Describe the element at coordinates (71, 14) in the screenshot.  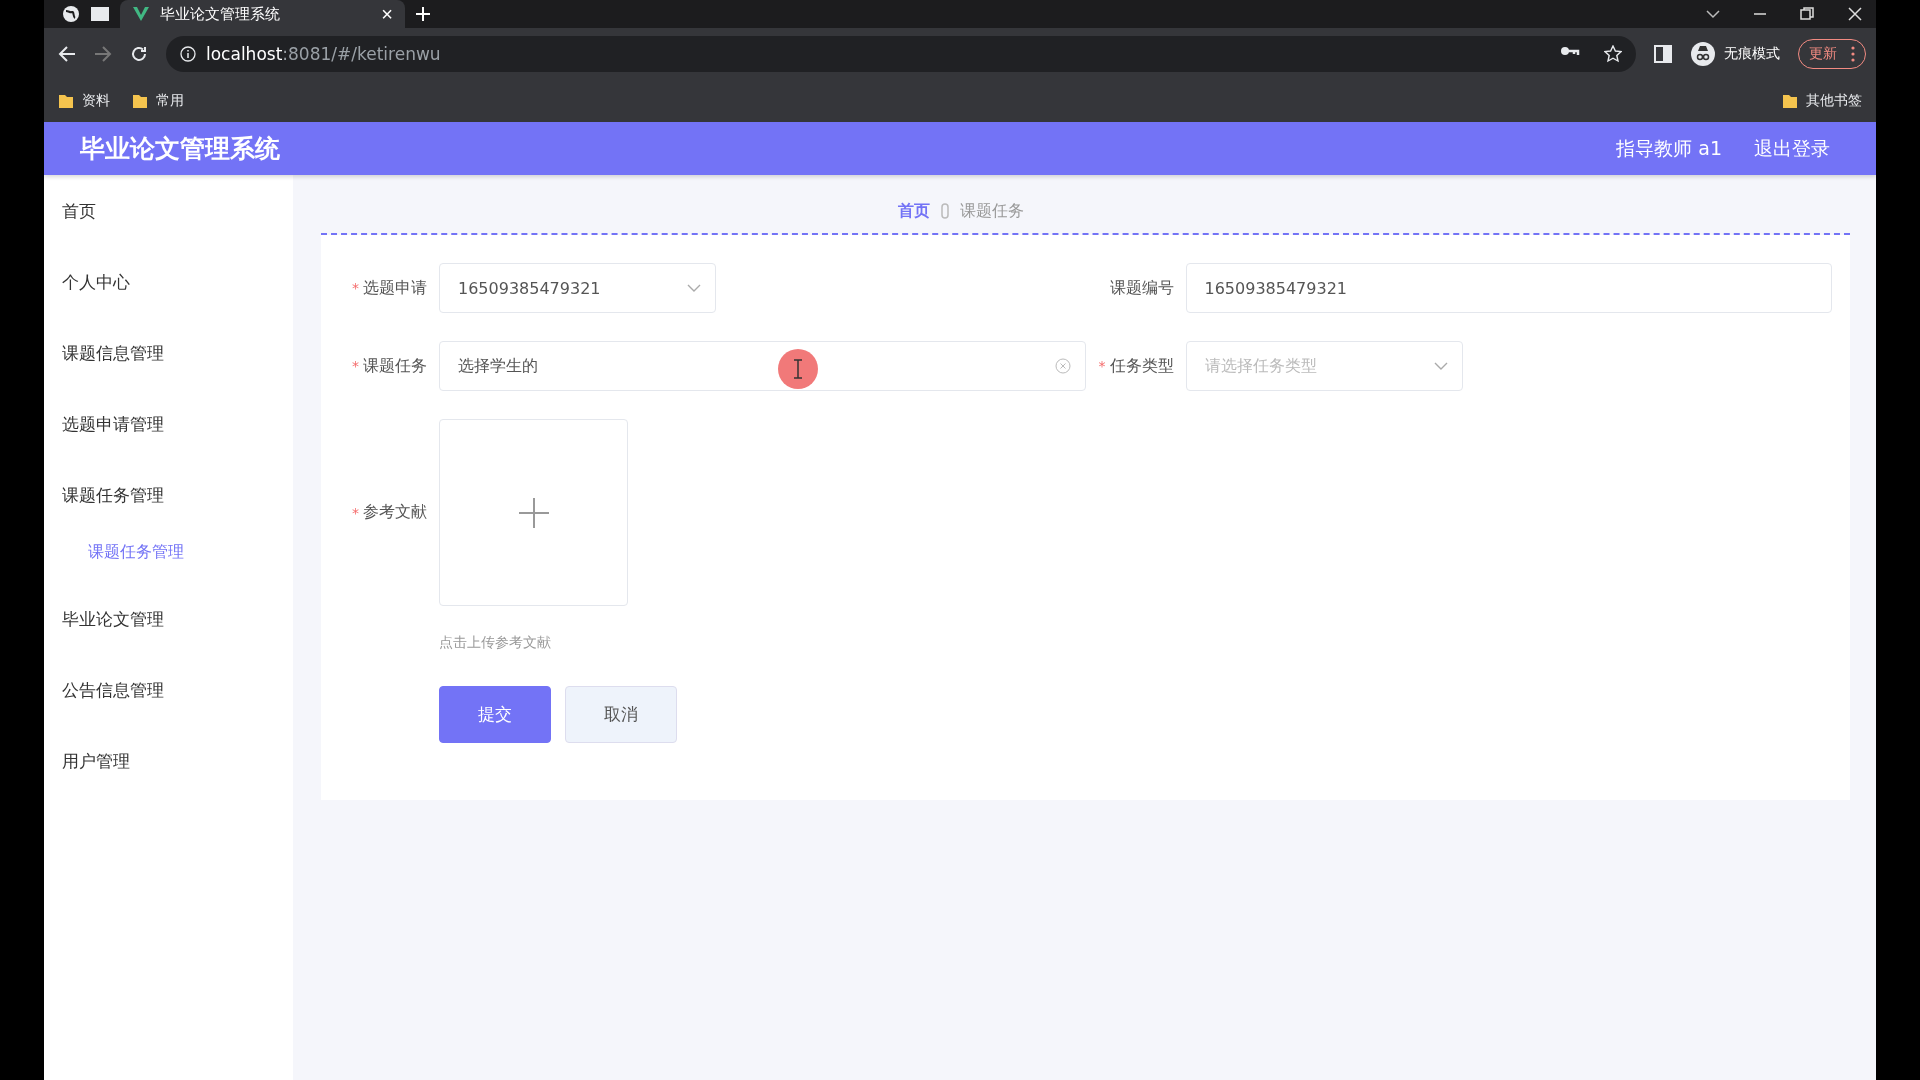
I see `globe-icon` at that location.